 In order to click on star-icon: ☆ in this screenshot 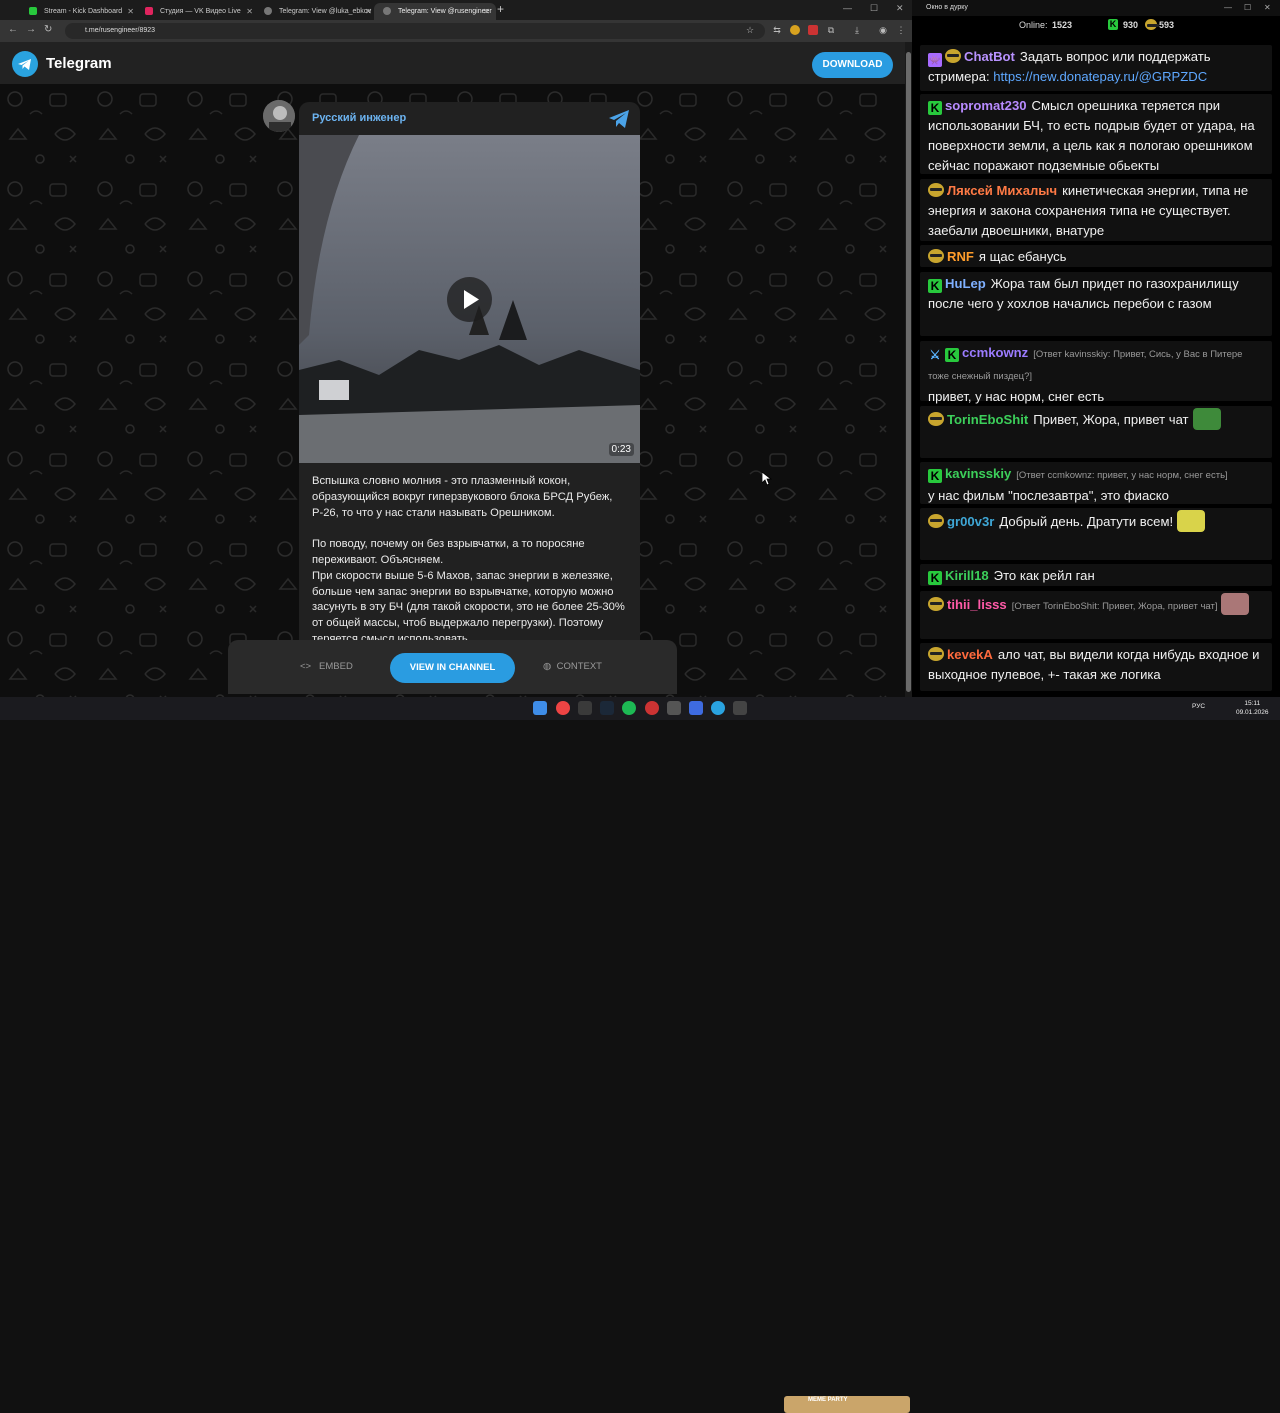, I will do `click(750, 30)`.